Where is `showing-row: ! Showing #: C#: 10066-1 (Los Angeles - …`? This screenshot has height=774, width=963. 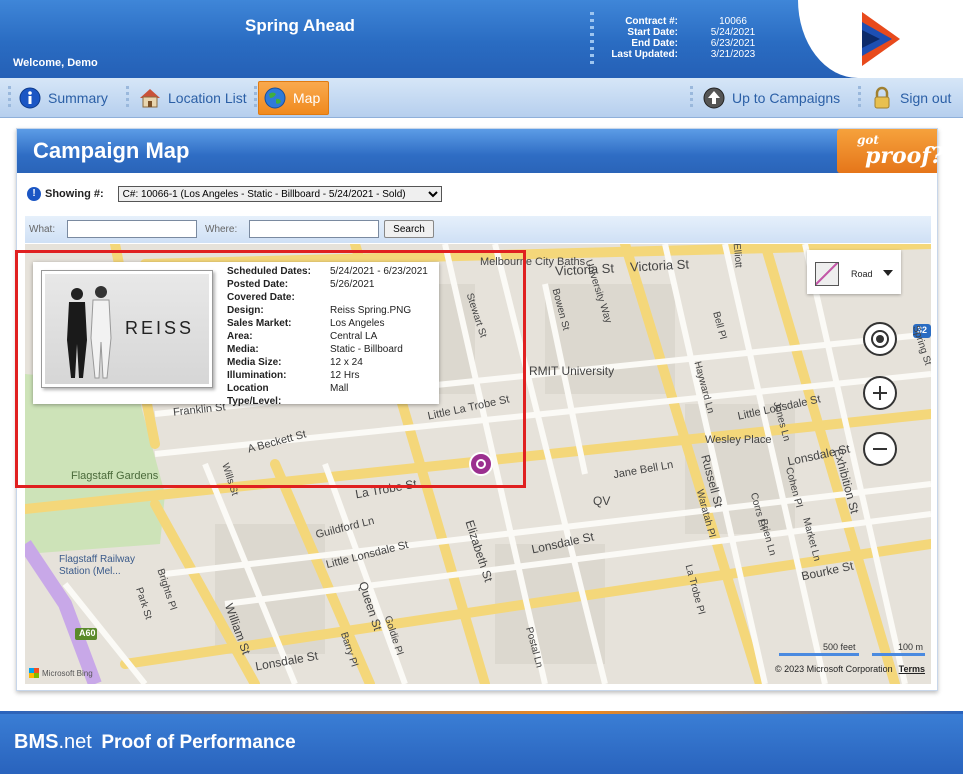
showing-row: ! Showing #: C#: 10066-1 (Los Angeles - … is located at coordinates (234, 194).